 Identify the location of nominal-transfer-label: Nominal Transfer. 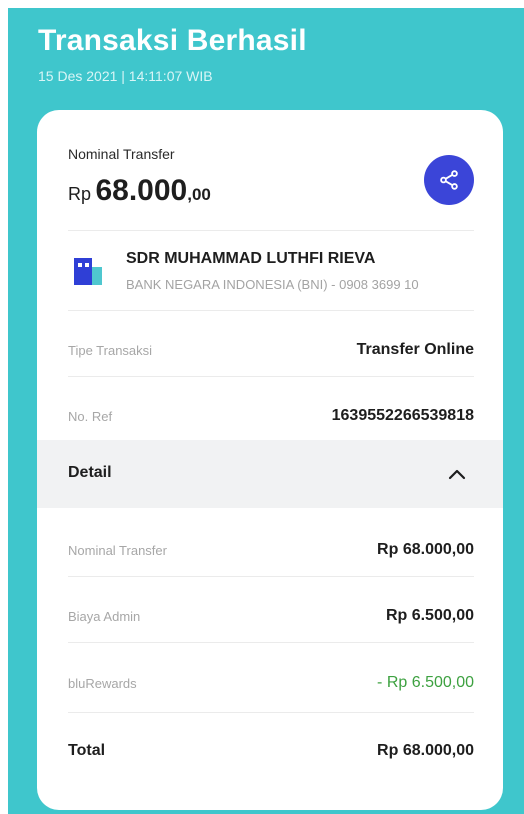
(121, 154).